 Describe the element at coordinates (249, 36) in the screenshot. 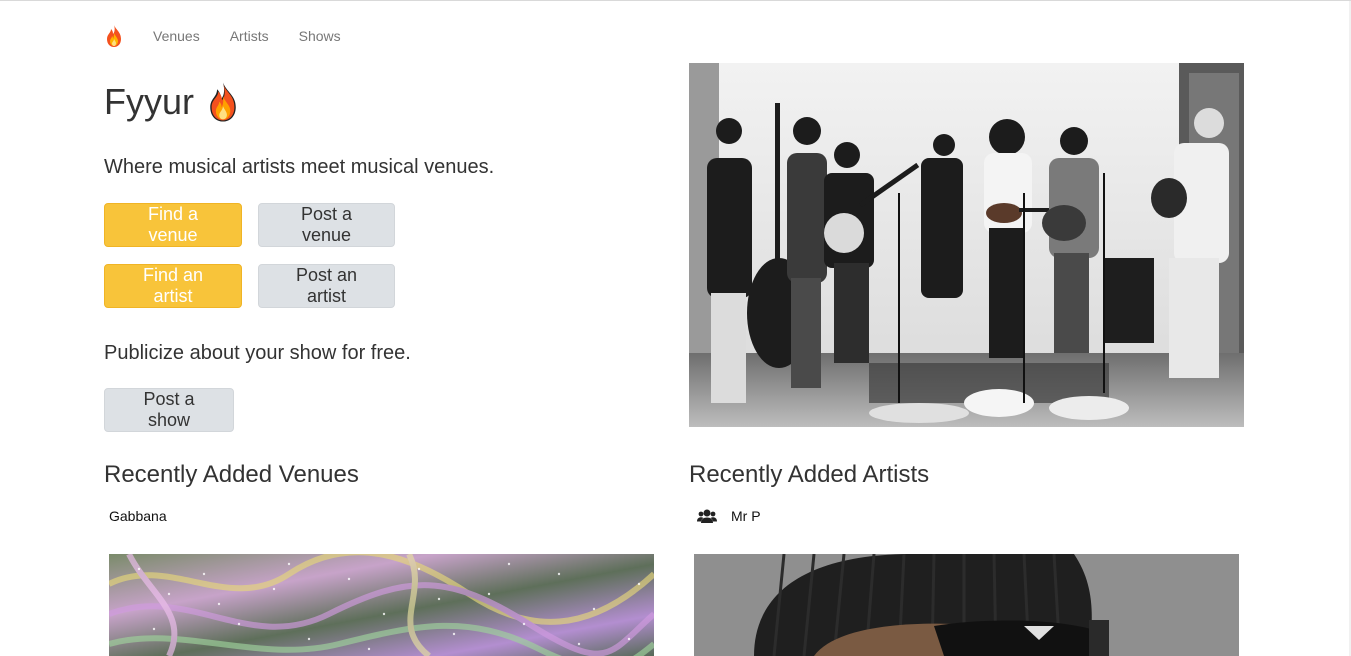

I see `nav-artists-link: Artists` at that location.